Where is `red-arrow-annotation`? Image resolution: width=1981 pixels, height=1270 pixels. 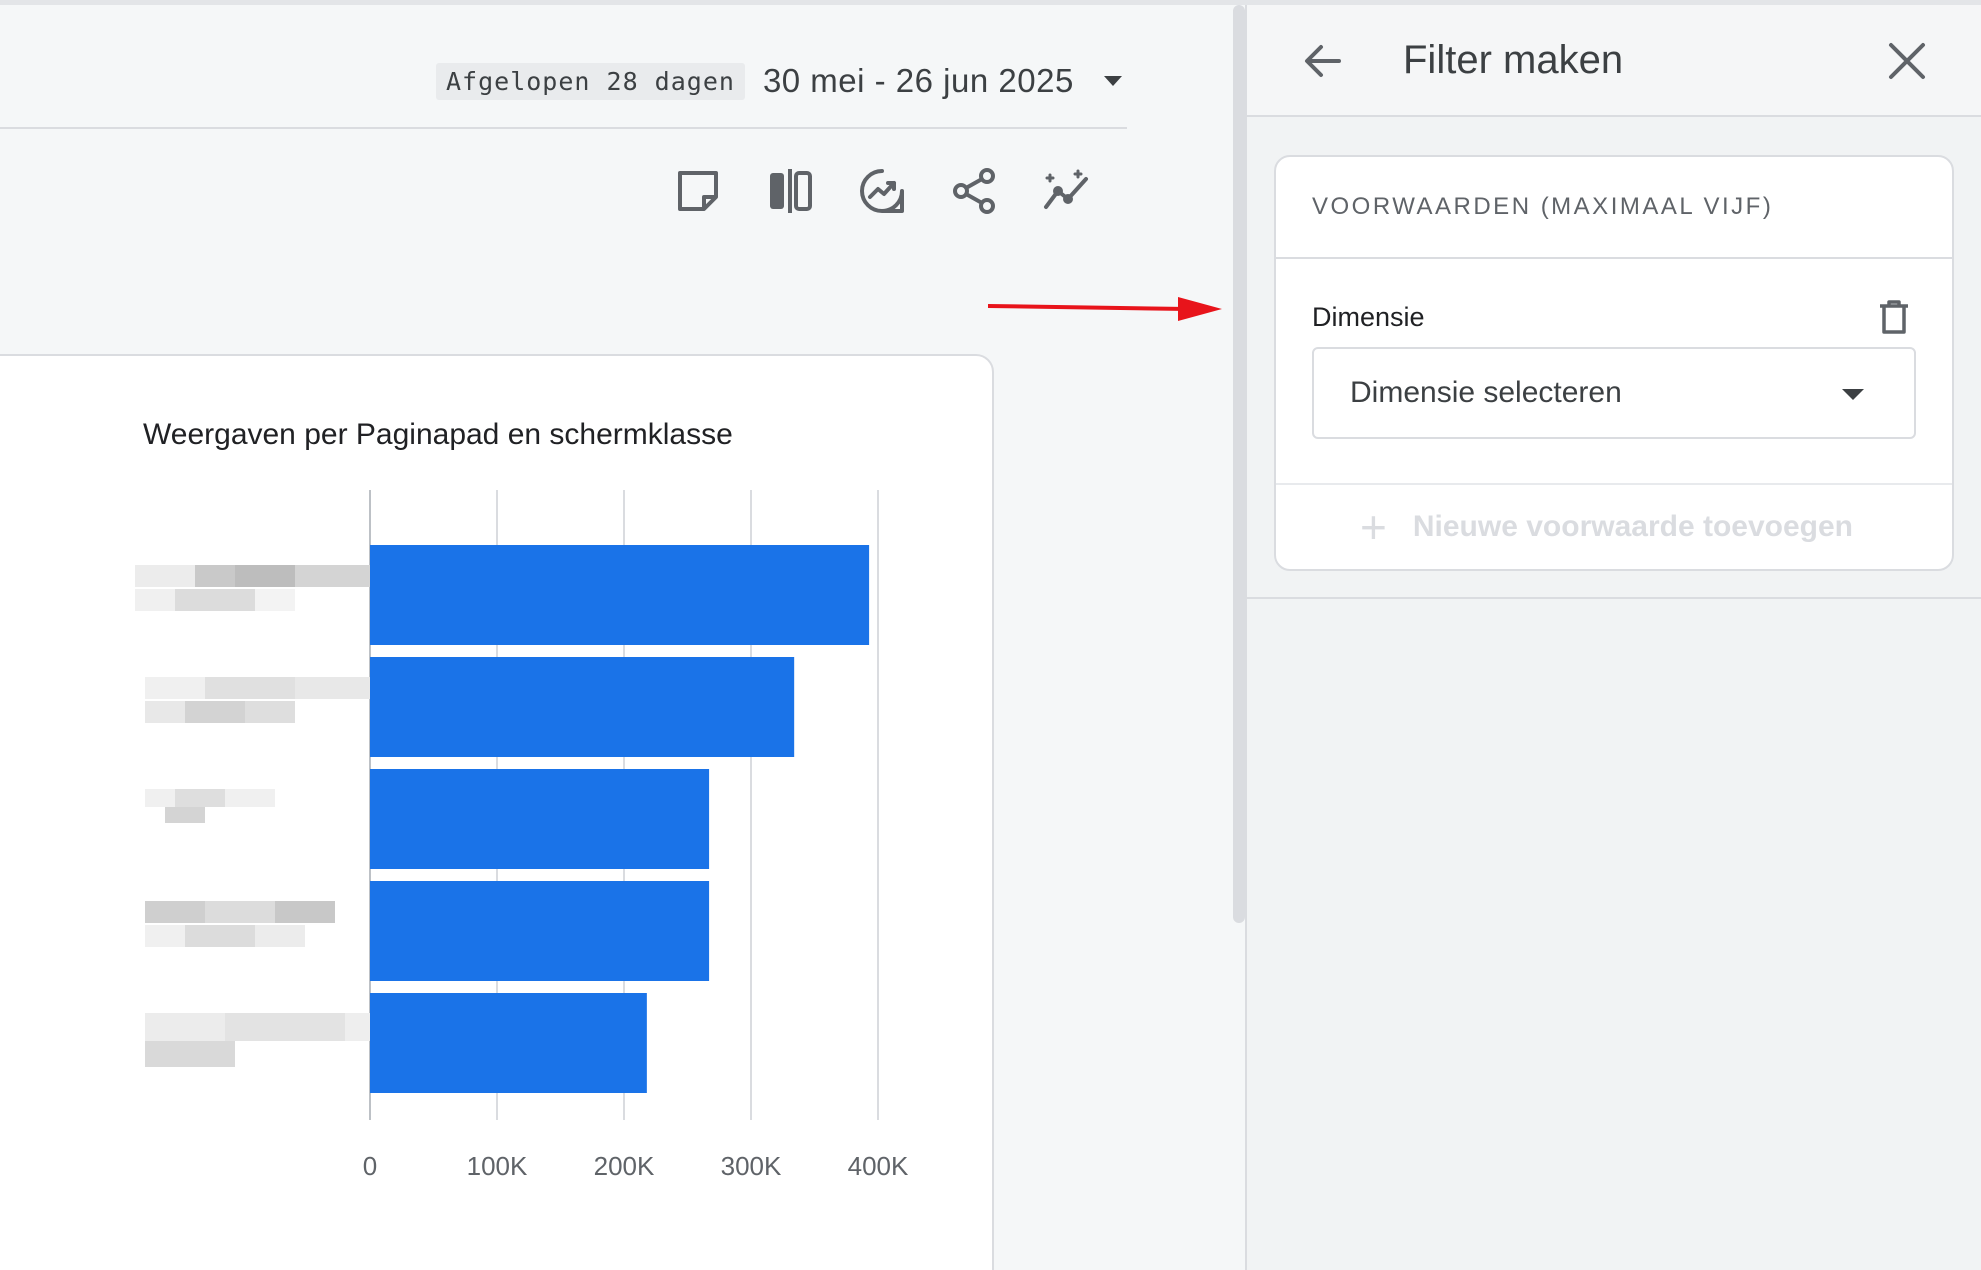 red-arrow-annotation is located at coordinates (1105, 309).